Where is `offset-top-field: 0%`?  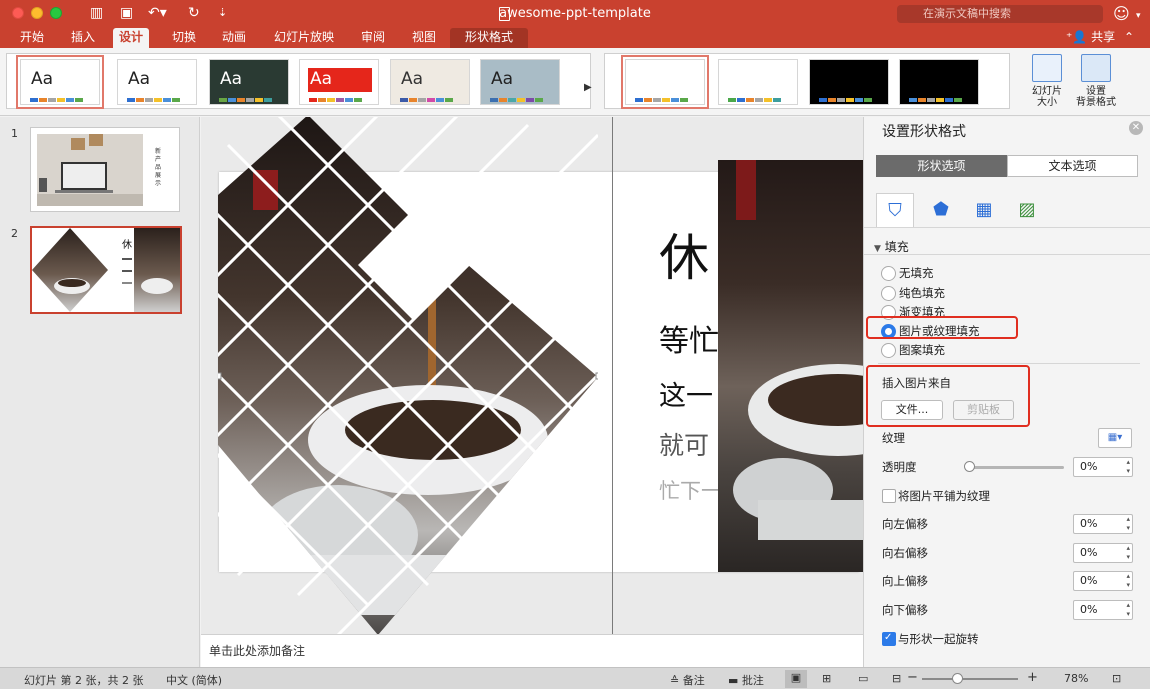
offset-top-field: 0% is located at coordinates (1103, 581).